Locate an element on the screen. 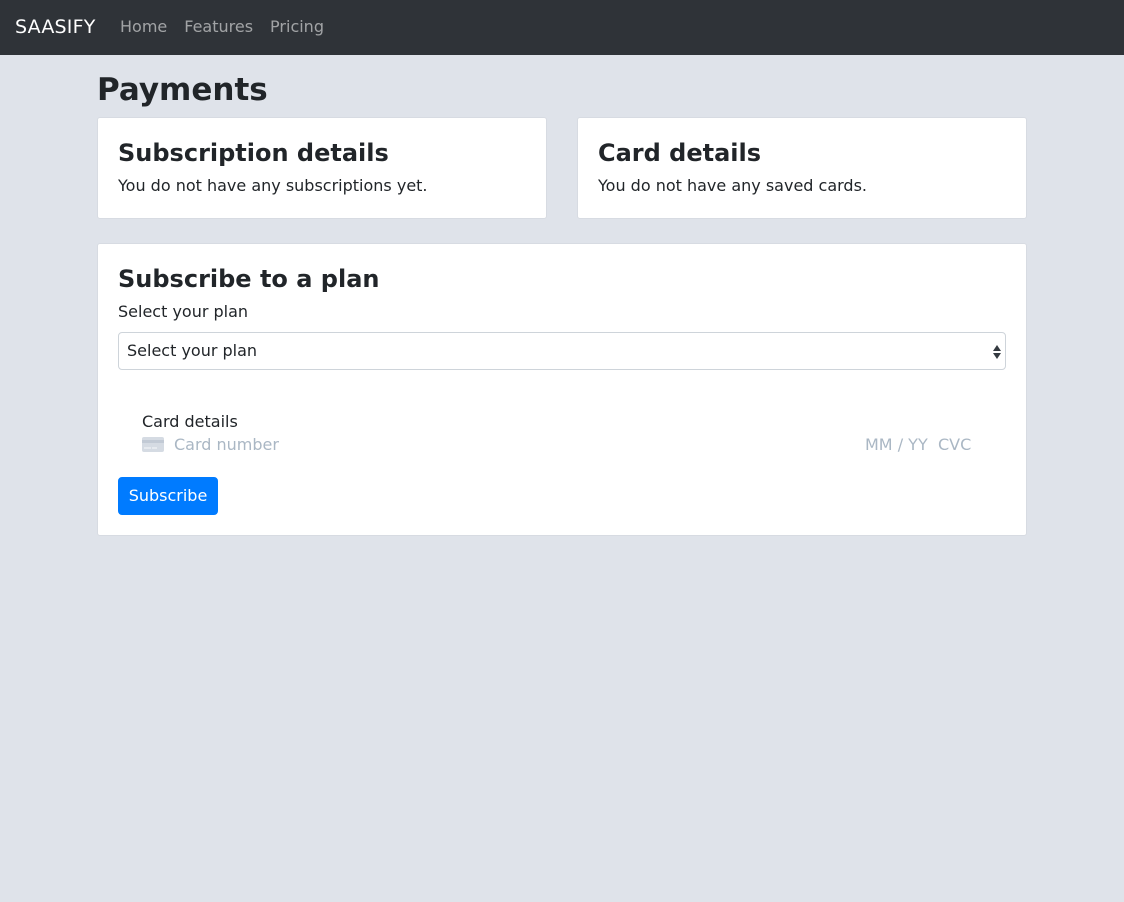  saved-cards-message: You do not have any saved cards. is located at coordinates (732, 185).